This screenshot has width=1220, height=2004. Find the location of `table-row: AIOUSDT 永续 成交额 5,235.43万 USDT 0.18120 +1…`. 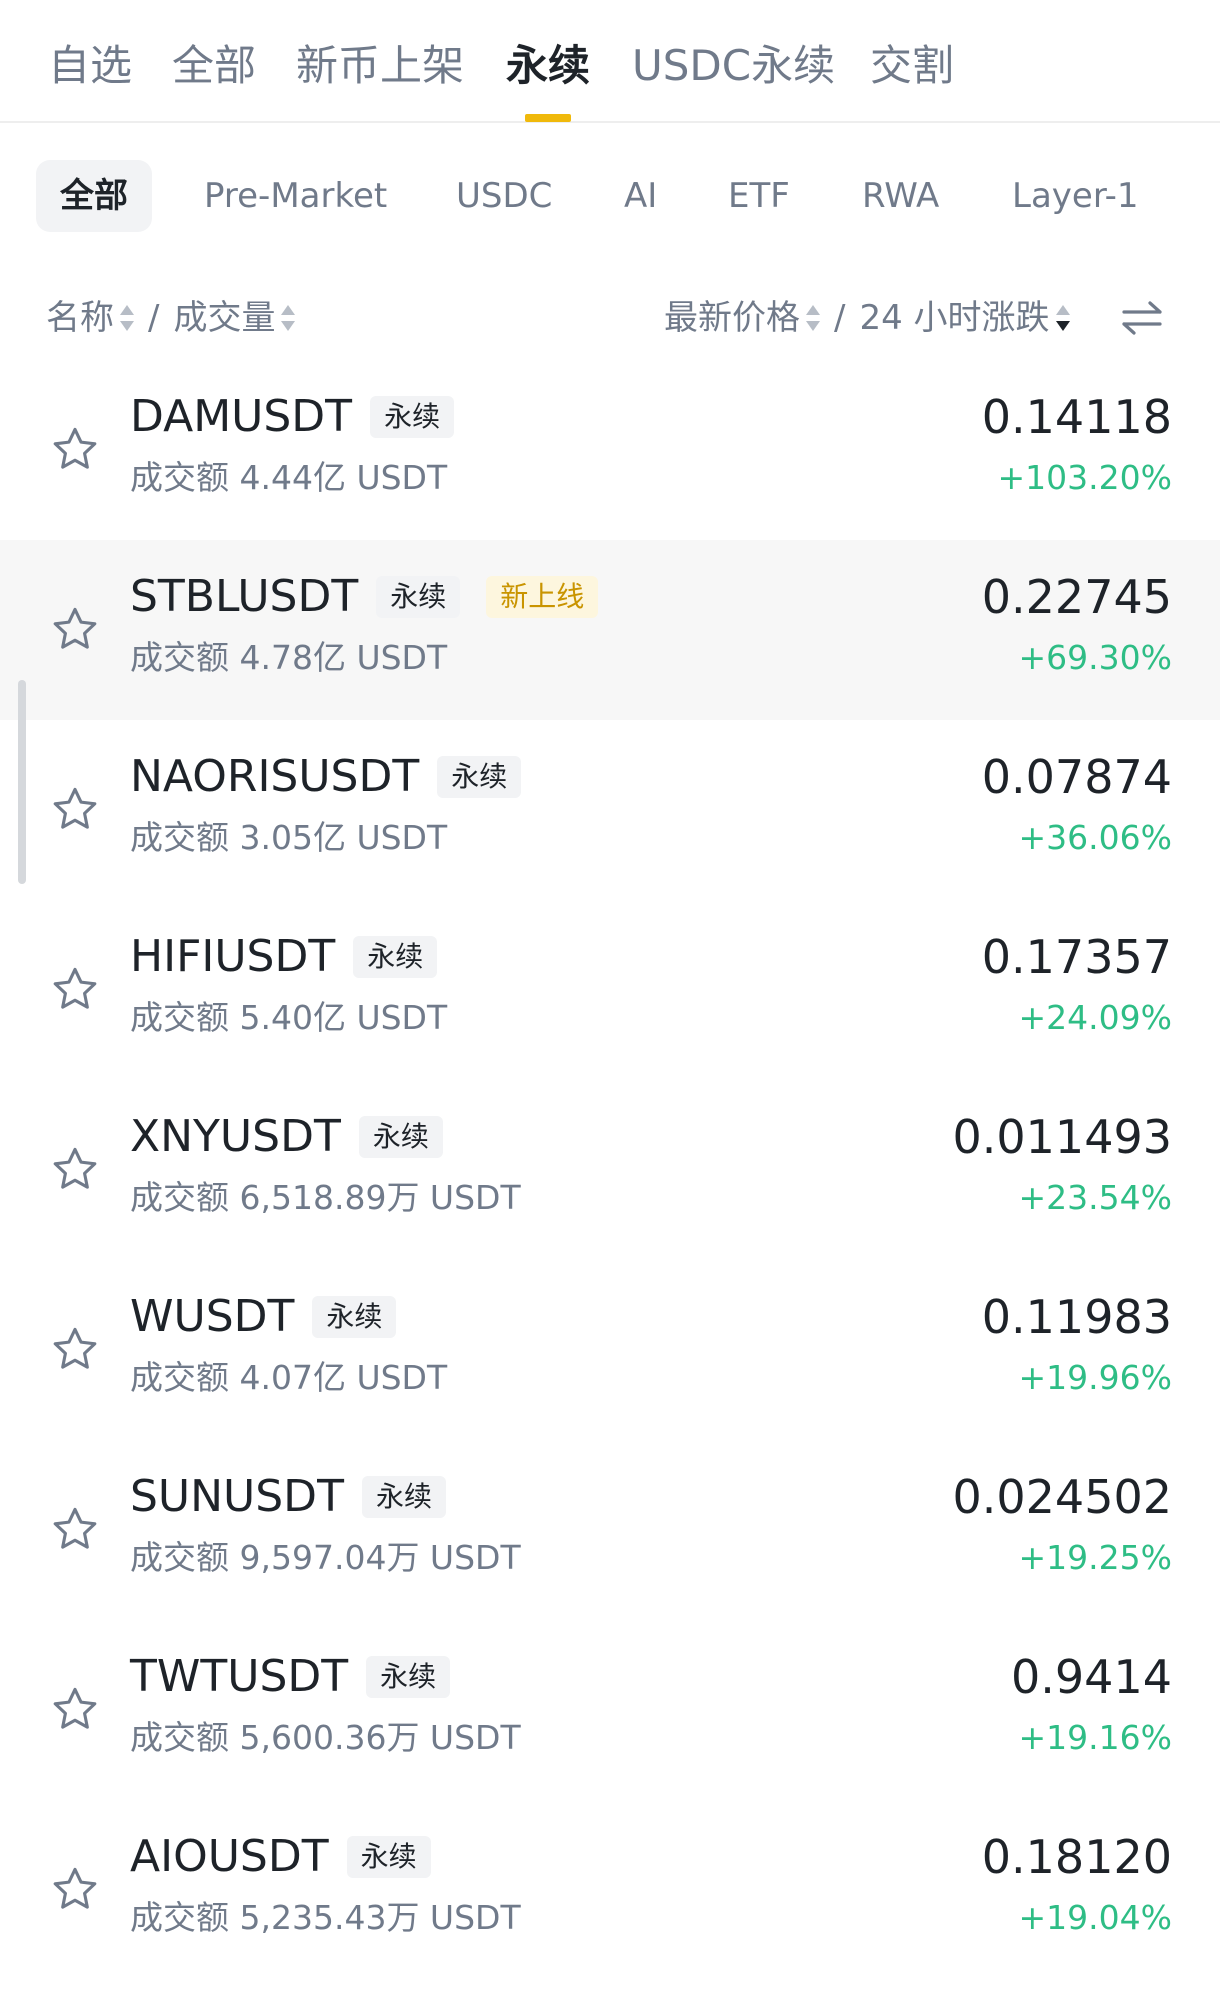

table-row: AIOUSDT 永续 成交额 5,235.43万 USDT 0.18120 +1… is located at coordinates (610, 1890).